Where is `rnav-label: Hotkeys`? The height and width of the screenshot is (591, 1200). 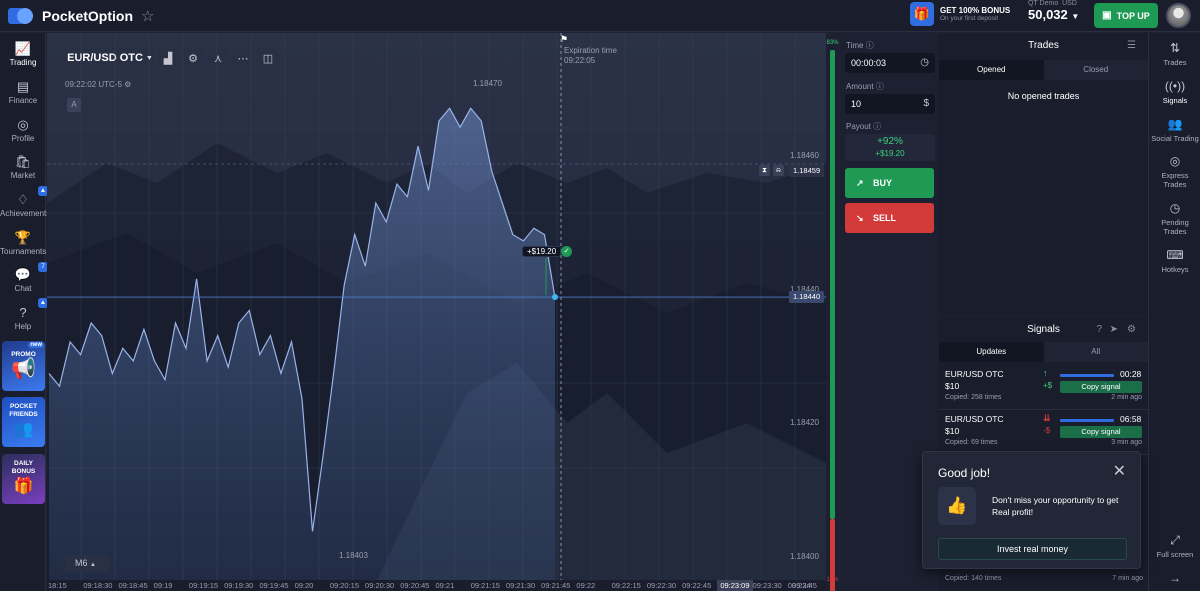 rnav-label: Hotkeys is located at coordinates (1175, 269).